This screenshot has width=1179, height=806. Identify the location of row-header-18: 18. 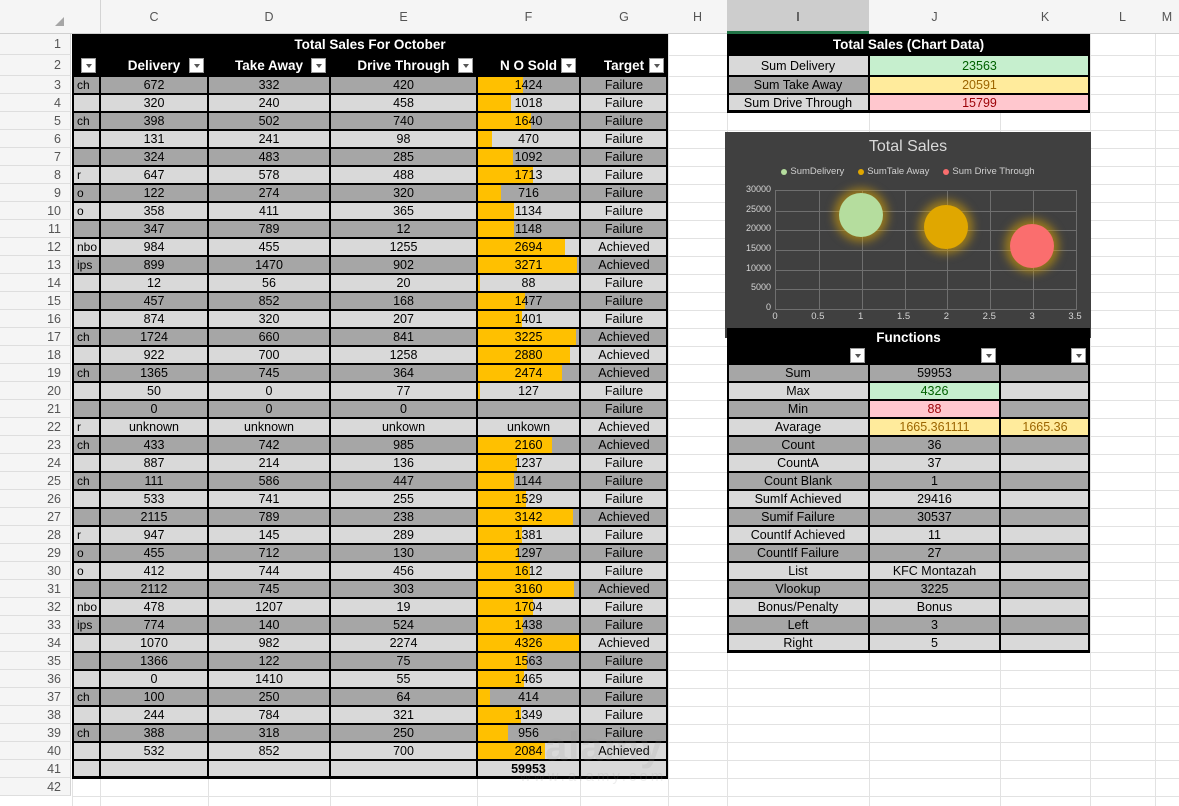
(35, 355).